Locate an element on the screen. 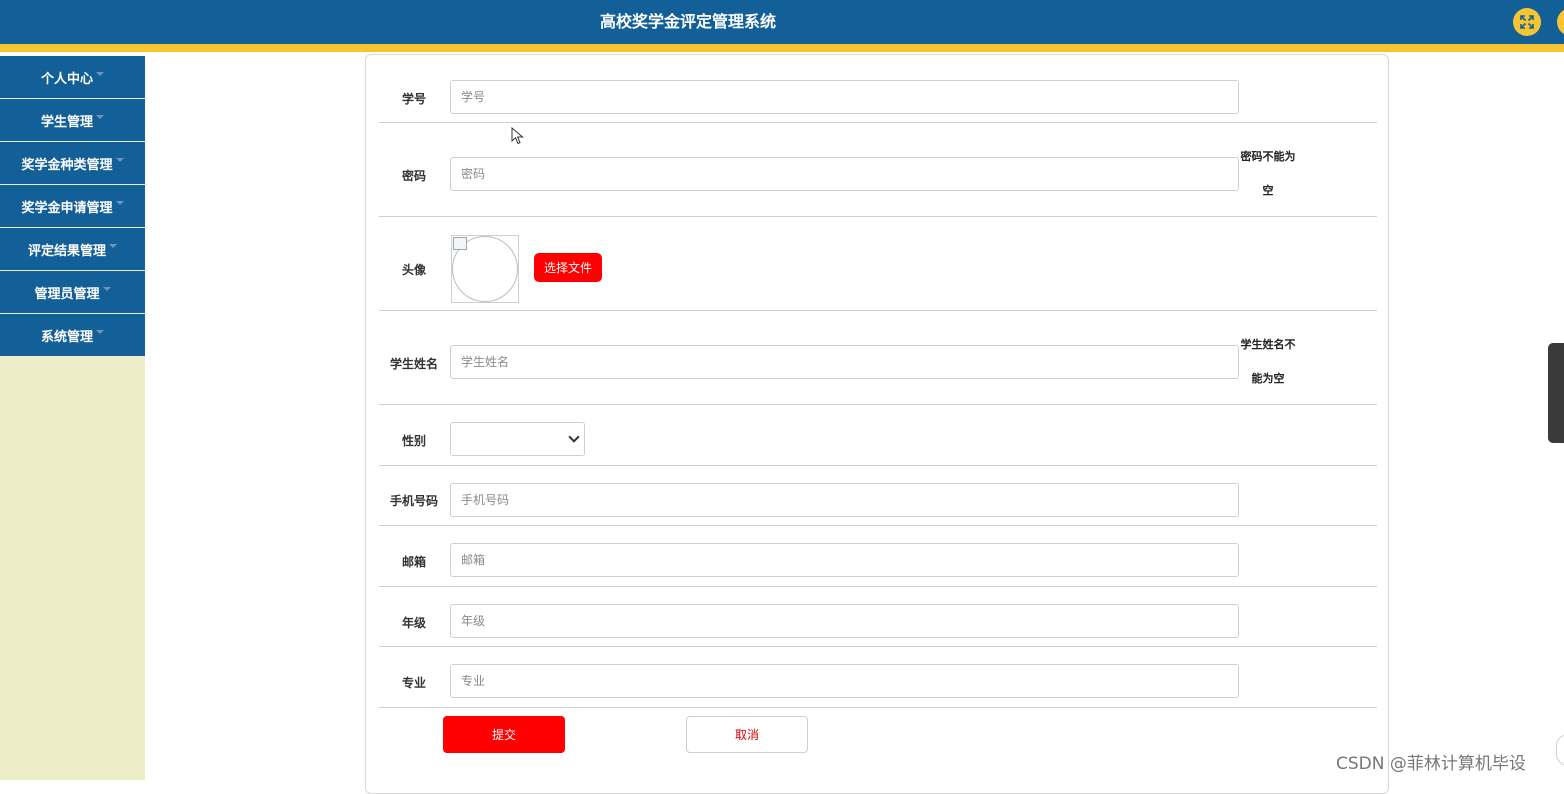  side-feedback-tab is located at coordinates (1556, 393).